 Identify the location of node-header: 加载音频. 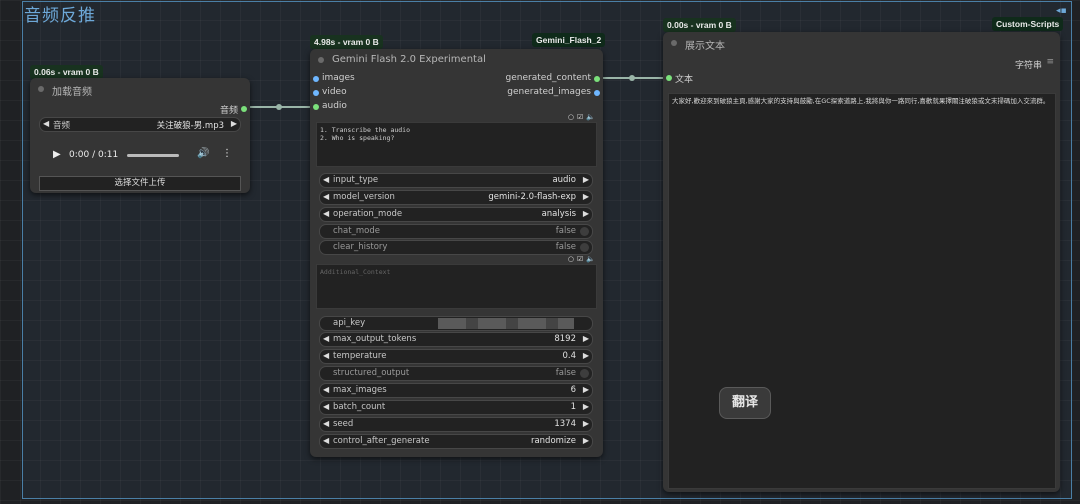
(140, 89).